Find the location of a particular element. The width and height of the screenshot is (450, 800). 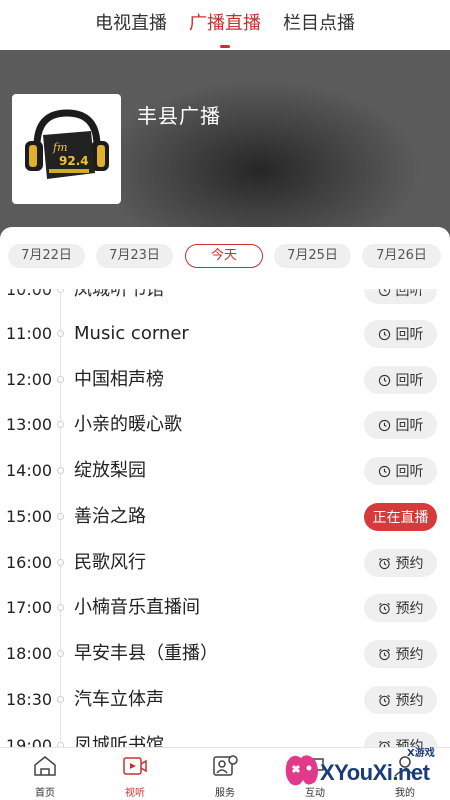

gamepad-logo-icon is located at coordinates (301, 770).